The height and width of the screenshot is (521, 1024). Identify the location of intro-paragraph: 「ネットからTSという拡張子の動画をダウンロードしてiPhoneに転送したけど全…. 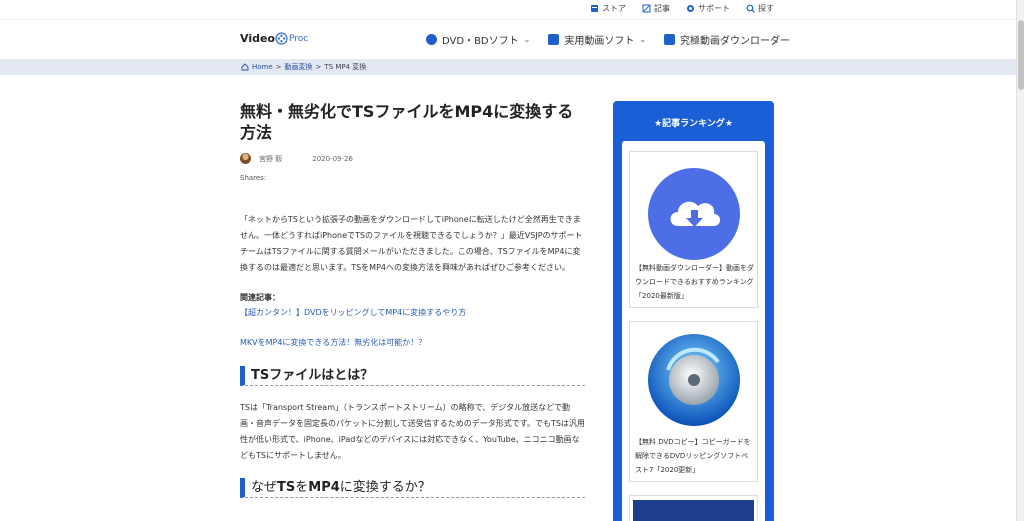
(411, 243).